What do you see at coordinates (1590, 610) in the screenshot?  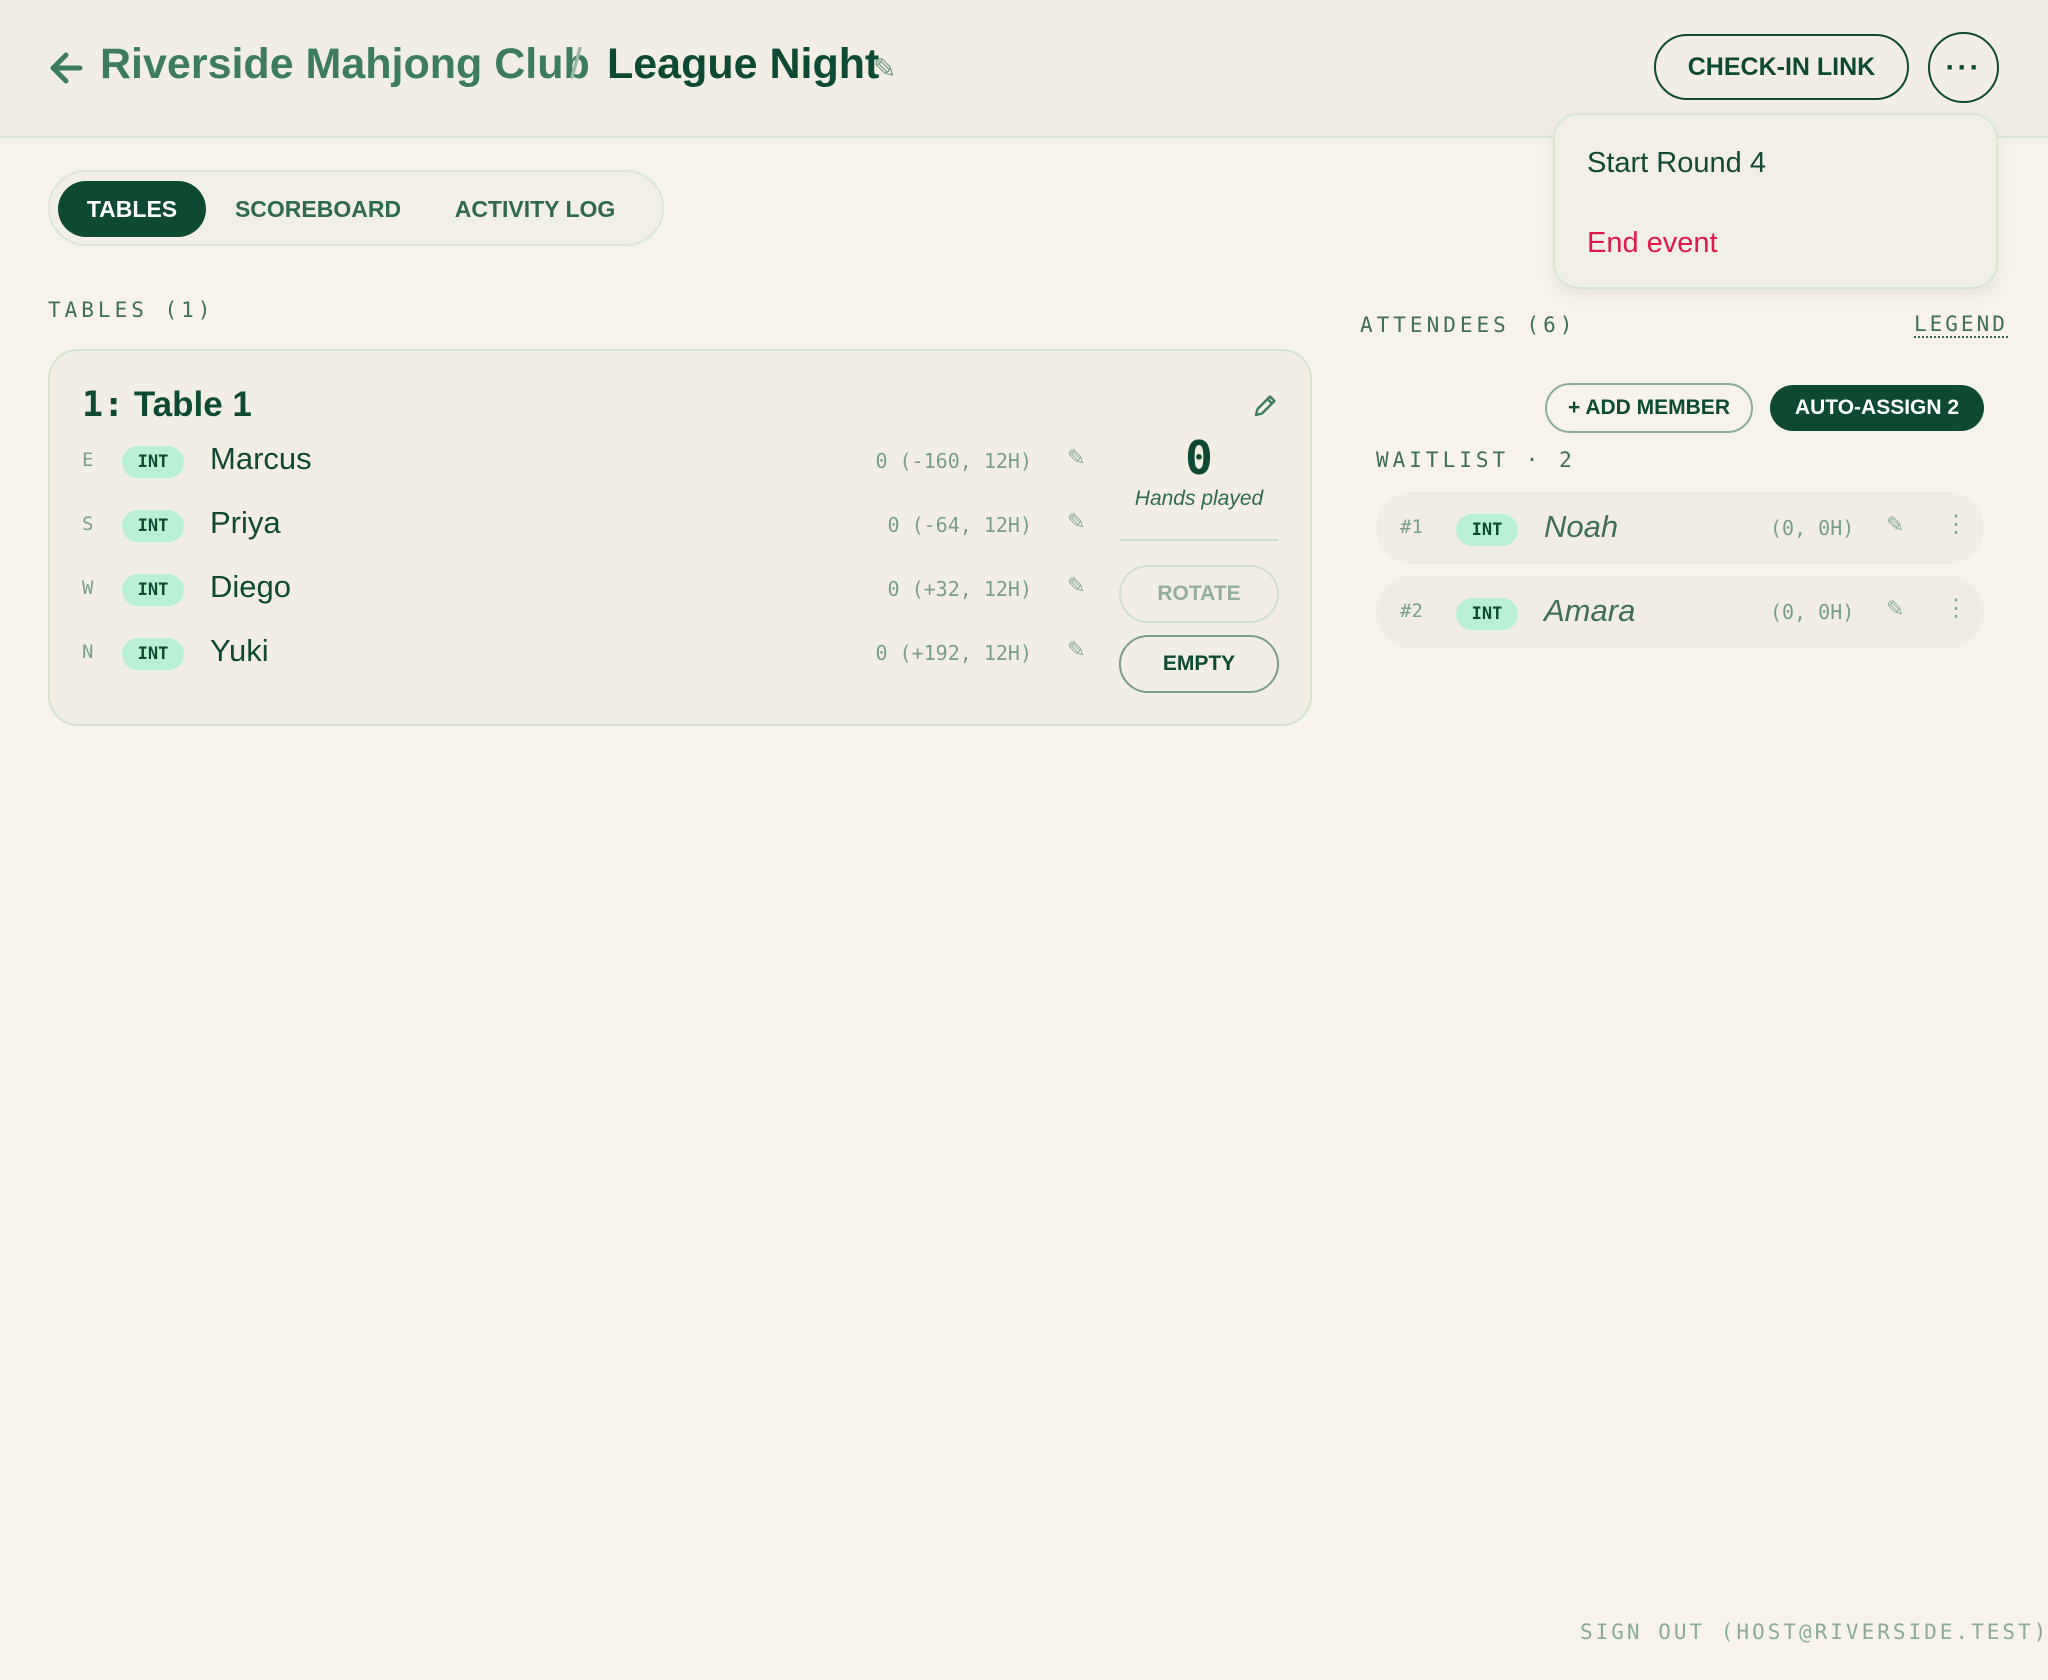 I see `waitlist-player-name: Amara` at bounding box center [1590, 610].